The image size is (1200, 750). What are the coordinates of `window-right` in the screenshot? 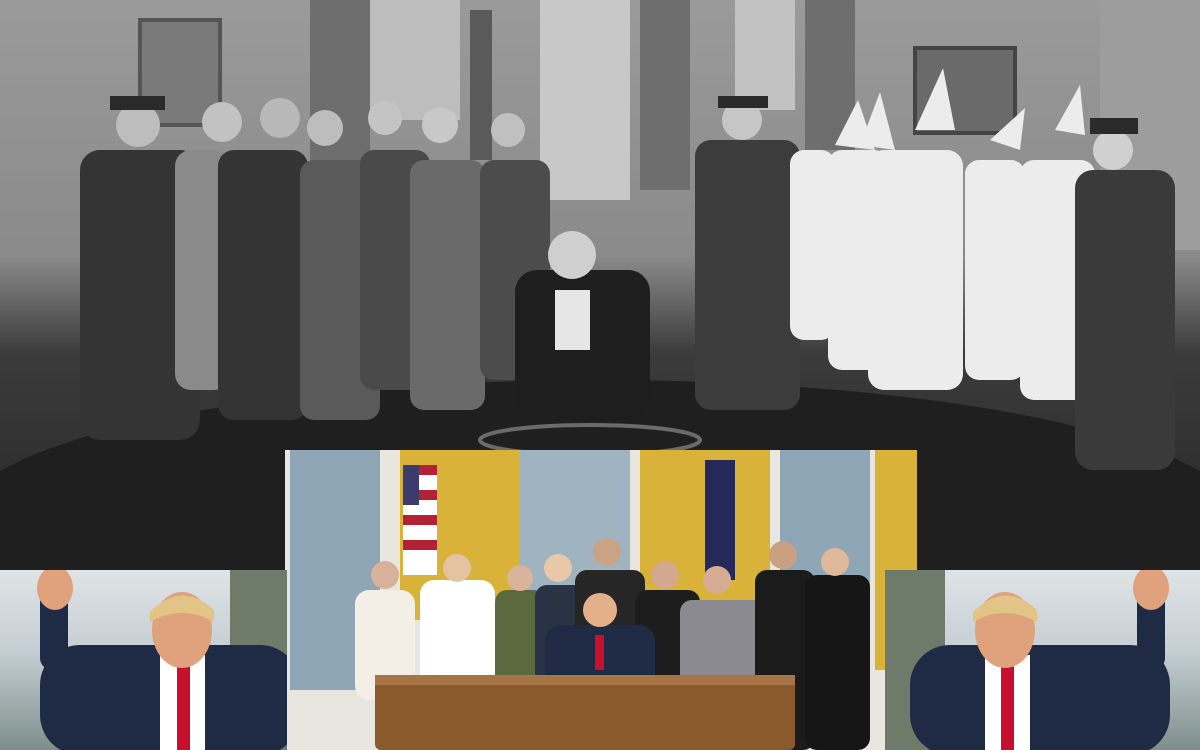 It's located at (765, 55).